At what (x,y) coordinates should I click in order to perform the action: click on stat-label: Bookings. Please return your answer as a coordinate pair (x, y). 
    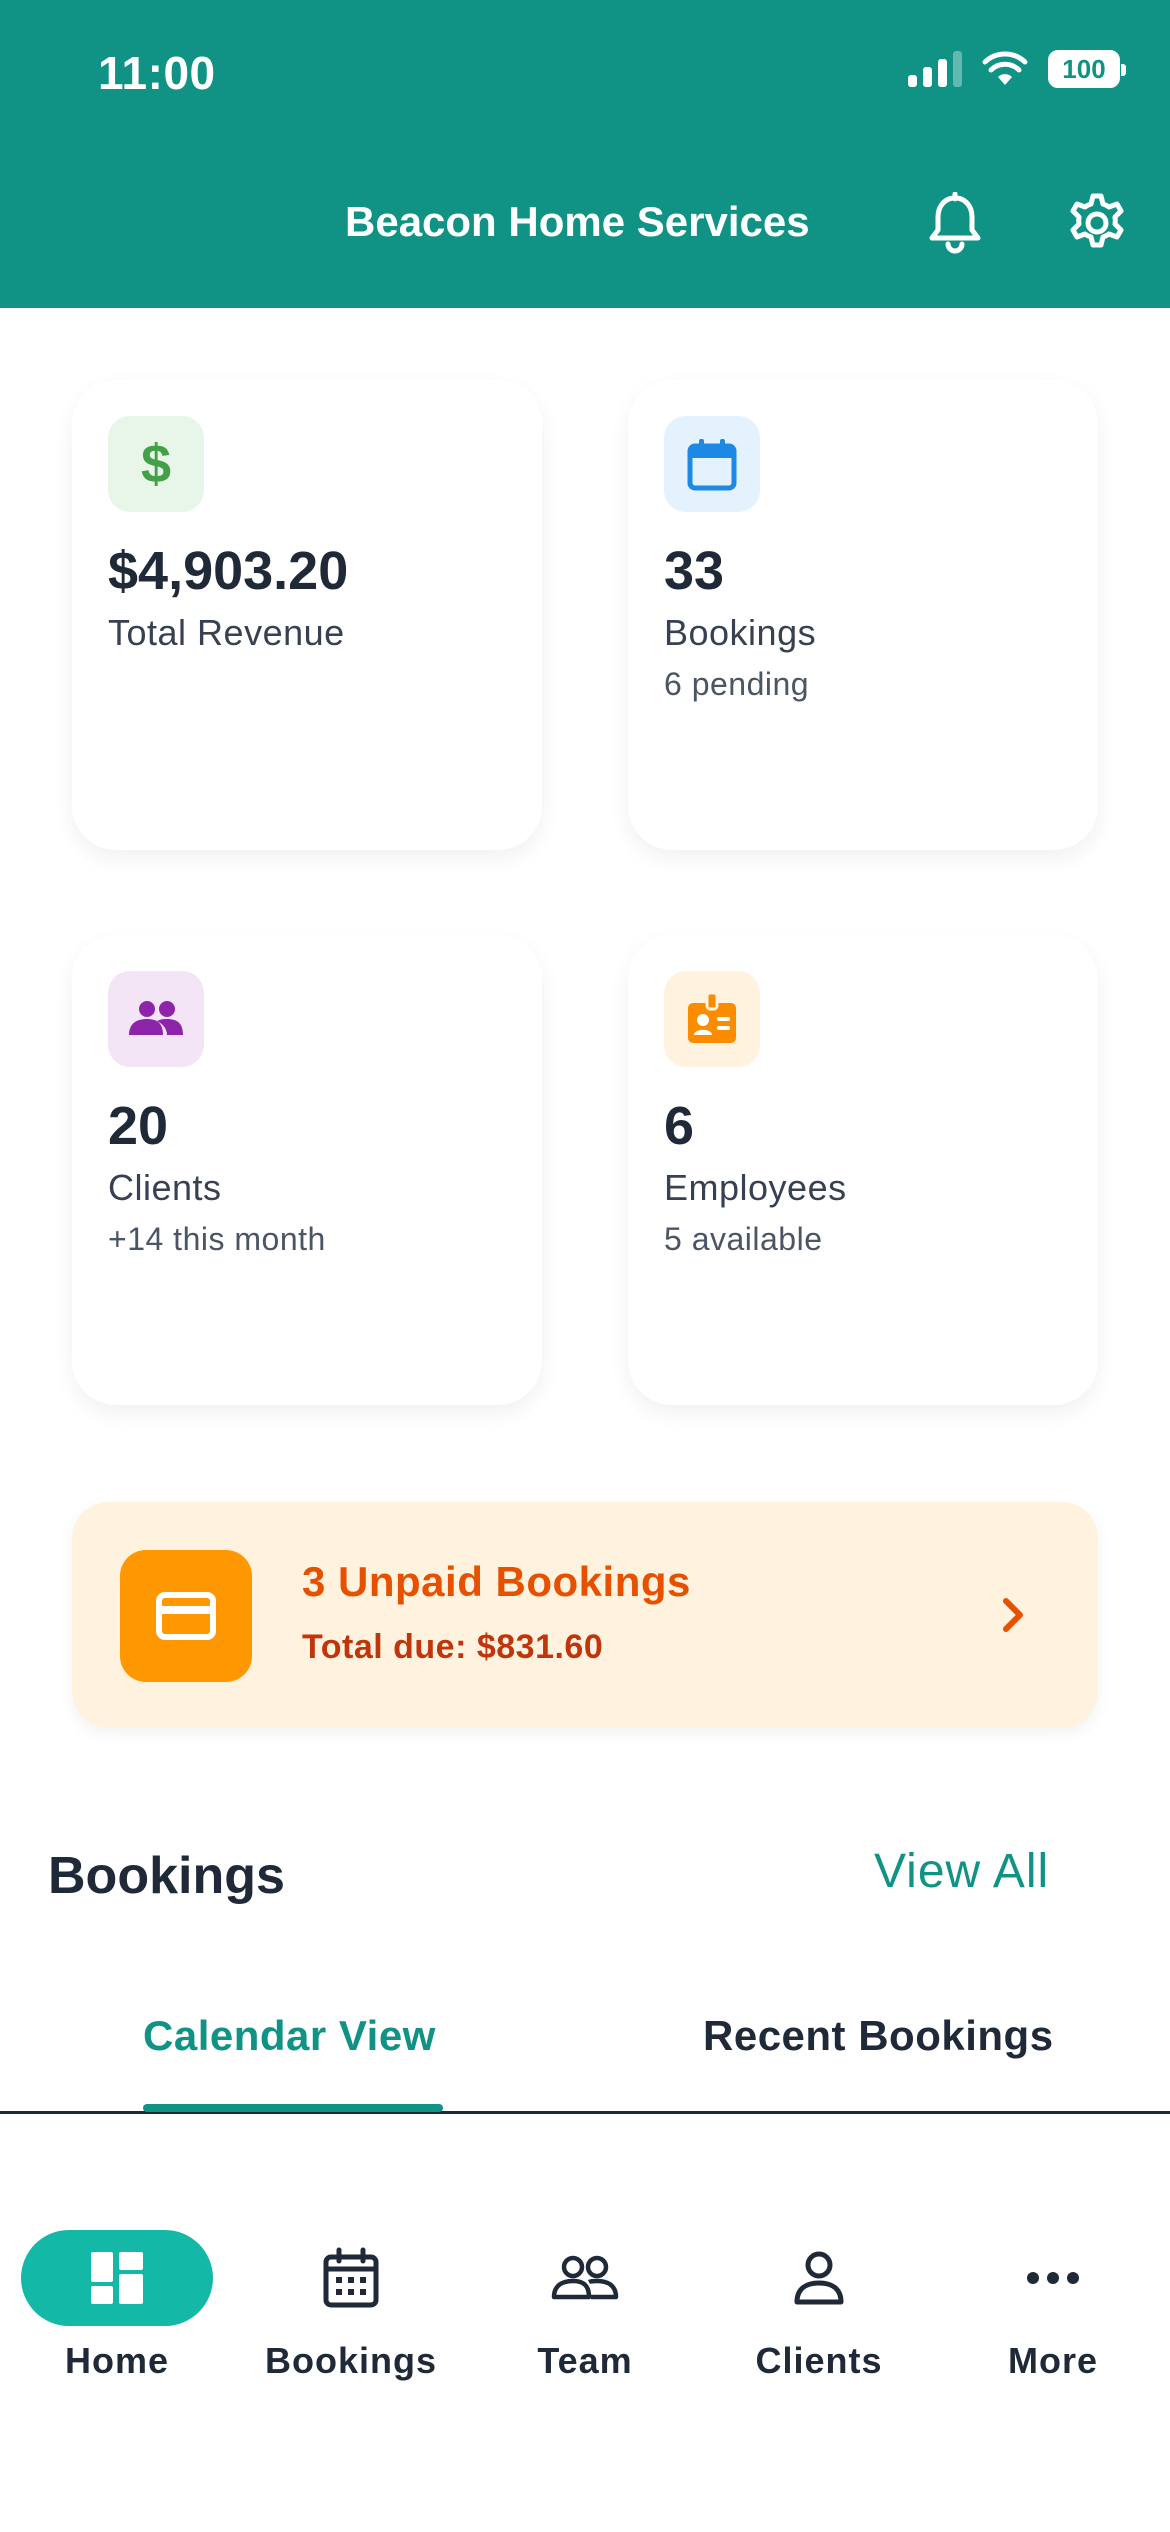
    Looking at the image, I should click on (740, 632).